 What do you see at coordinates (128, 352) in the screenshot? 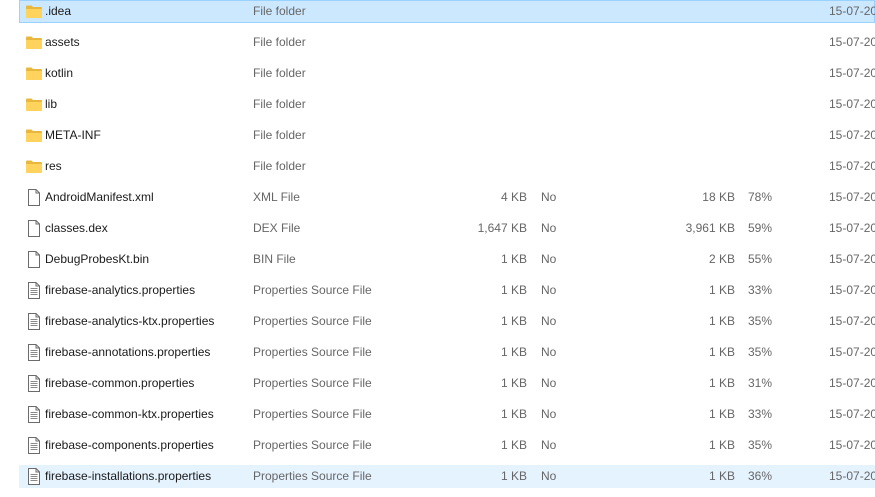
I see `file-name: firebase-annotations.properties` at bounding box center [128, 352].